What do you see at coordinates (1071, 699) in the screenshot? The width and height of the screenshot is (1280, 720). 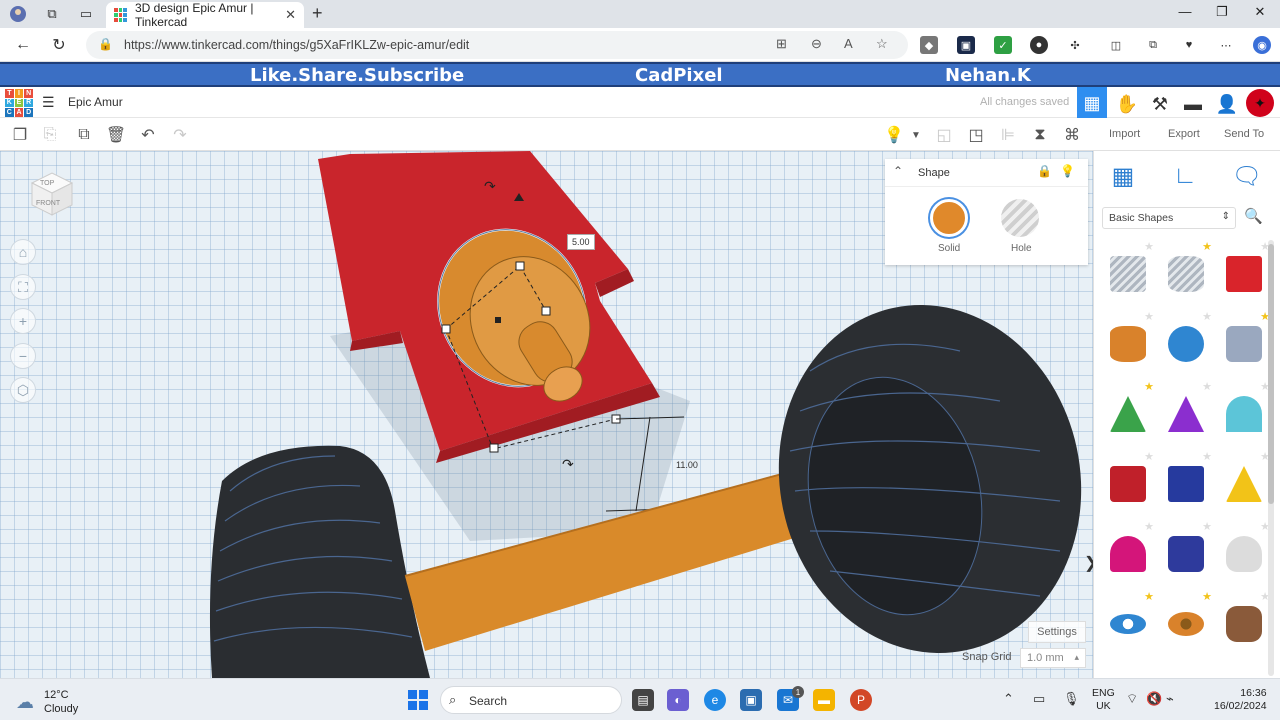 I see `microphone-icon: 🎙` at bounding box center [1071, 699].